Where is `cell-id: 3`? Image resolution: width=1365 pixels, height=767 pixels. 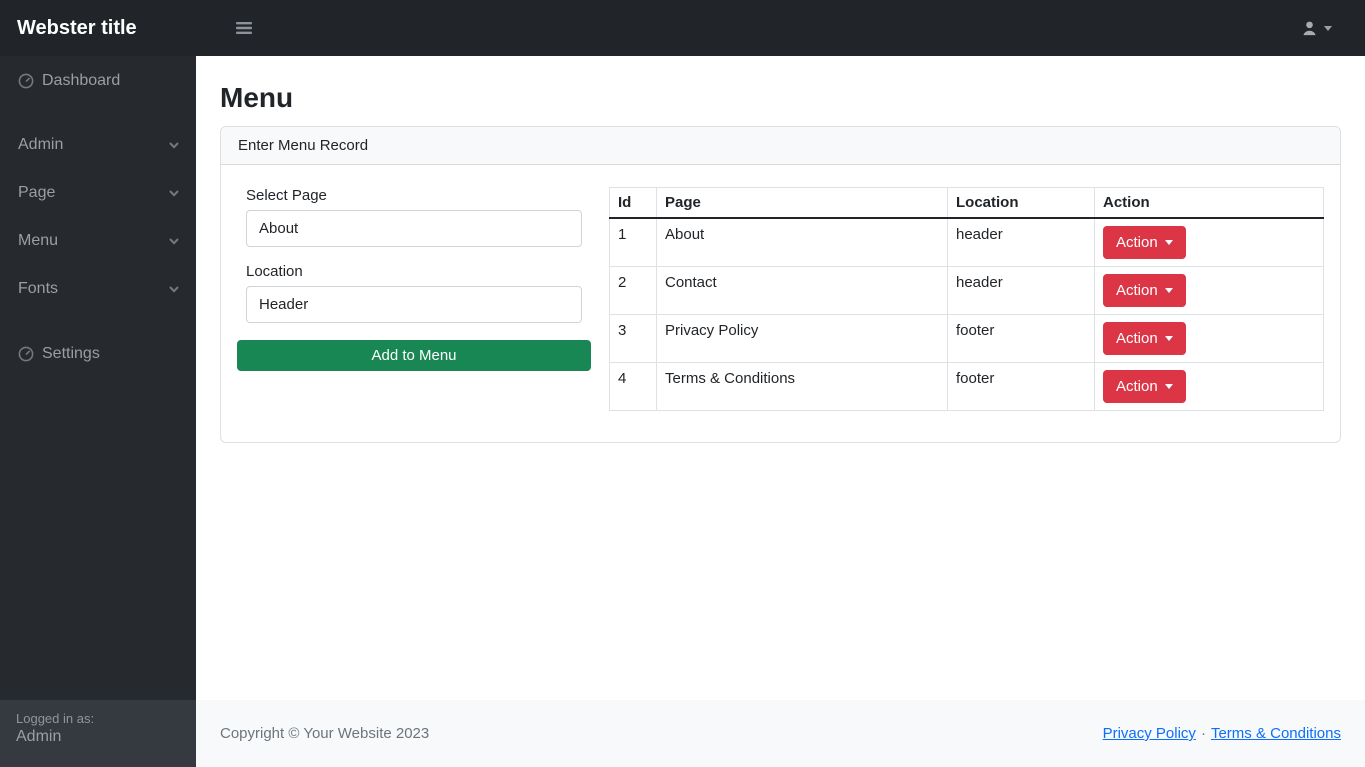
cell-id: 3 is located at coordinates (633, 338).